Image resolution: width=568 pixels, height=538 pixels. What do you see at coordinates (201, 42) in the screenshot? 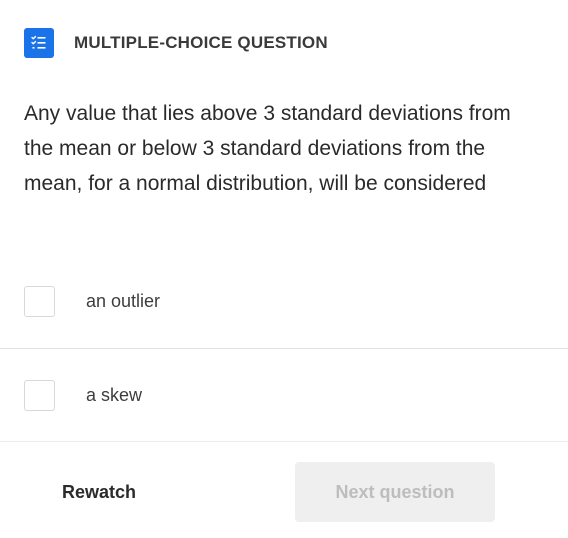
I see `question-type-label: MULTIPLE-CHOICE QUESTION` at bounding box center [201, 42].